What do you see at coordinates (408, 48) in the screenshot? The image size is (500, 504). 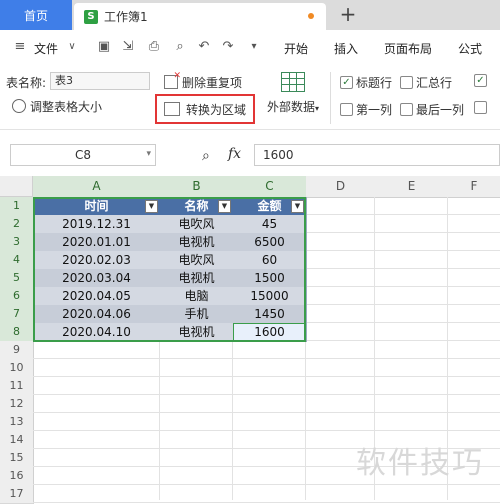 I see `menu-page-layout: 页面布局` at bounding box center [408, 48].